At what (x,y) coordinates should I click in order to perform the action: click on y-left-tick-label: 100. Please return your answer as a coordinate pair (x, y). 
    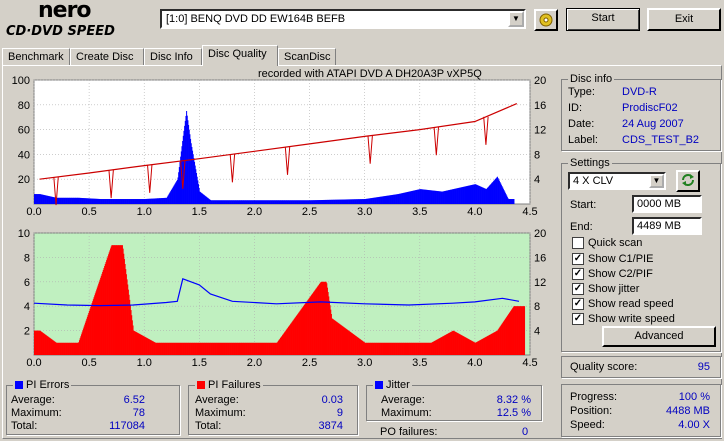
    Looking at the image, I should click on (21, 81).